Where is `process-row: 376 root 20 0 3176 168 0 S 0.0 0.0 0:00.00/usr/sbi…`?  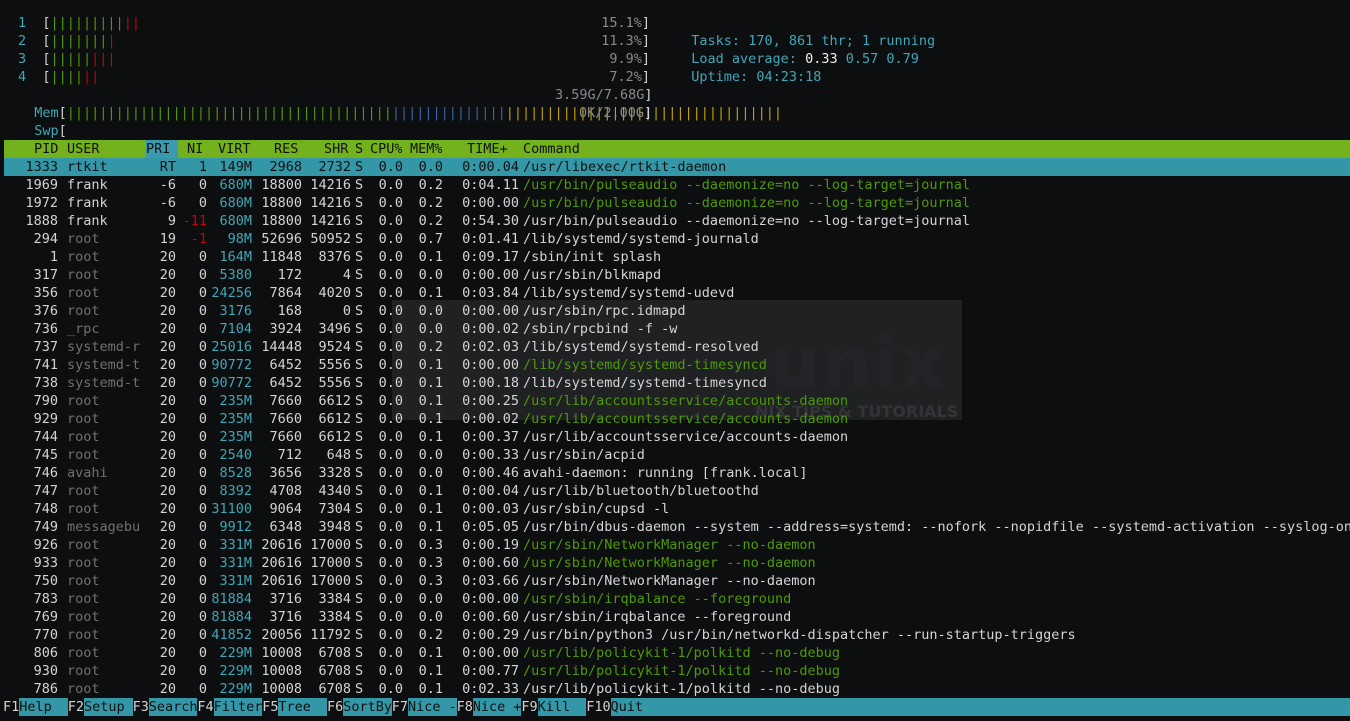
process-row: 376 root 20 0 3176 168 0 S 0.0 0.0 0:00.00/usr/sbi… is located at coordinates (677, 311).